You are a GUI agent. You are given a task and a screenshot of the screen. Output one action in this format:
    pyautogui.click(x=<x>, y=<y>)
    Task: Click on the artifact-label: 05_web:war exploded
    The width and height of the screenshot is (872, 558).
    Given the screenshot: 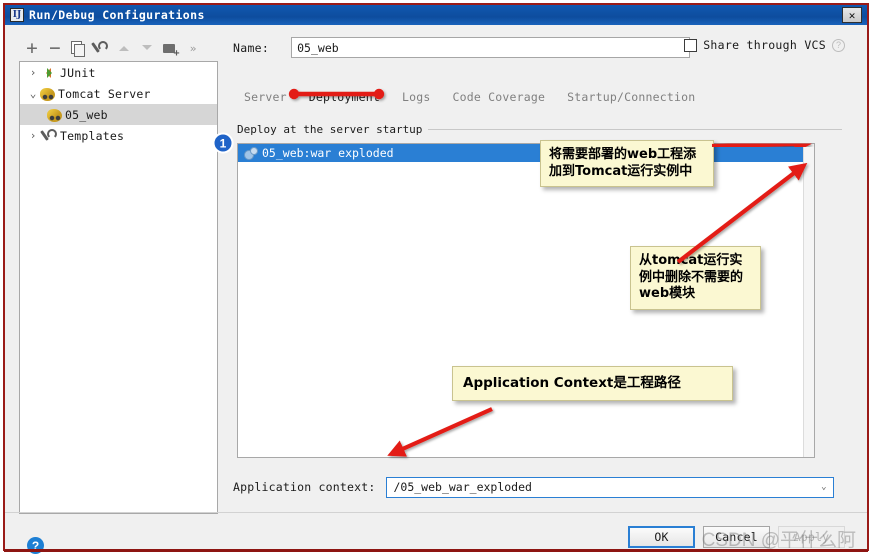 What is the action you would take?
    pyautogui.click(x=328, y=153)
    